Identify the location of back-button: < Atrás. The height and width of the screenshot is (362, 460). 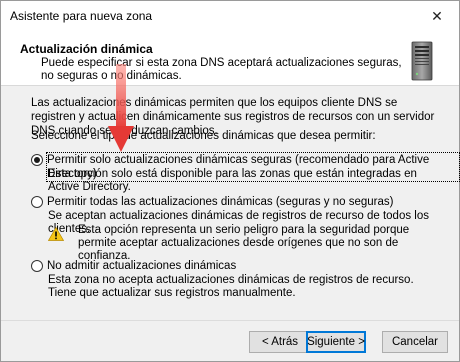
(280, 342).